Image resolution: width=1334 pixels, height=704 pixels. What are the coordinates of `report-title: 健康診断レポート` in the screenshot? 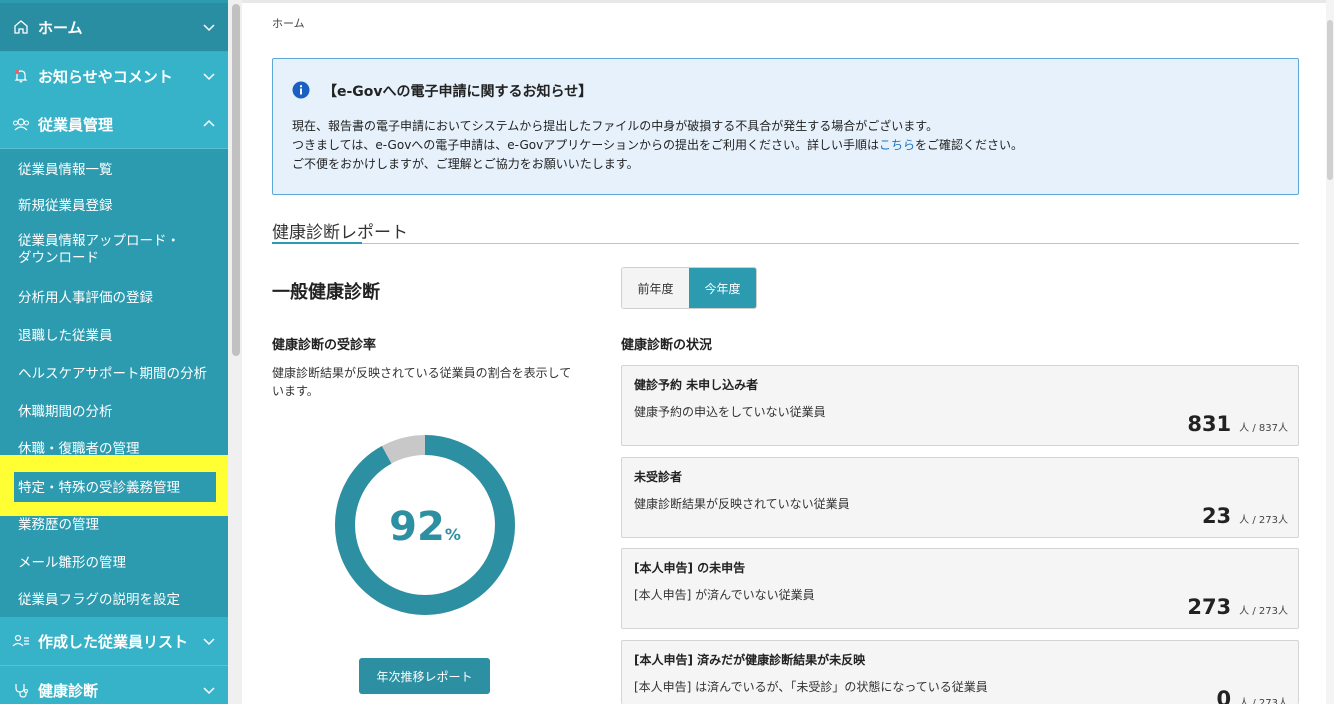 It's located at (340, 233).